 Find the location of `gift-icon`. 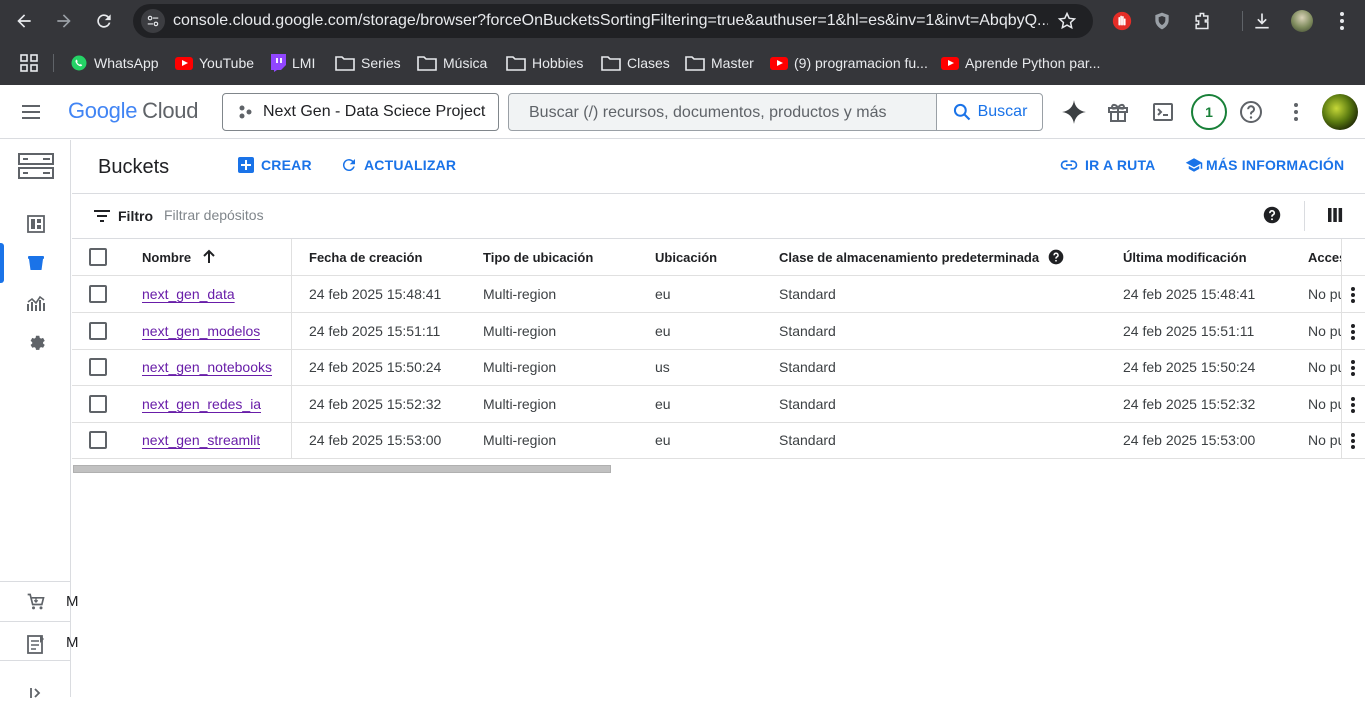

gift-icon is located at coordinates (1118, 112).